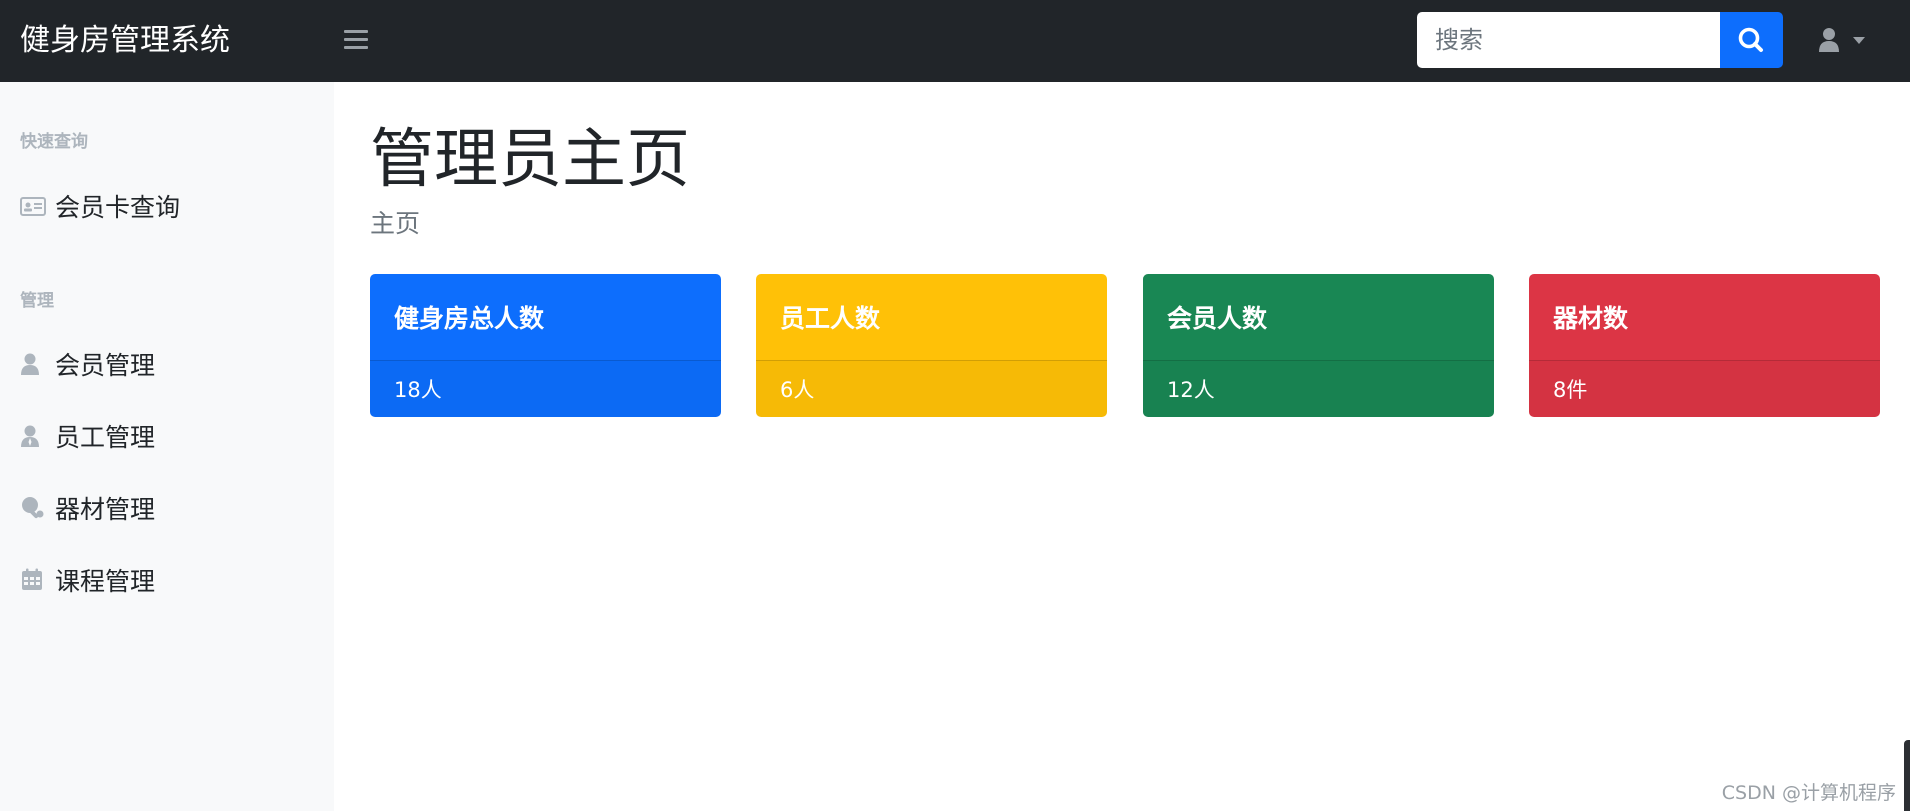  I want to click on caret-down-icon, so click(1859, 40).